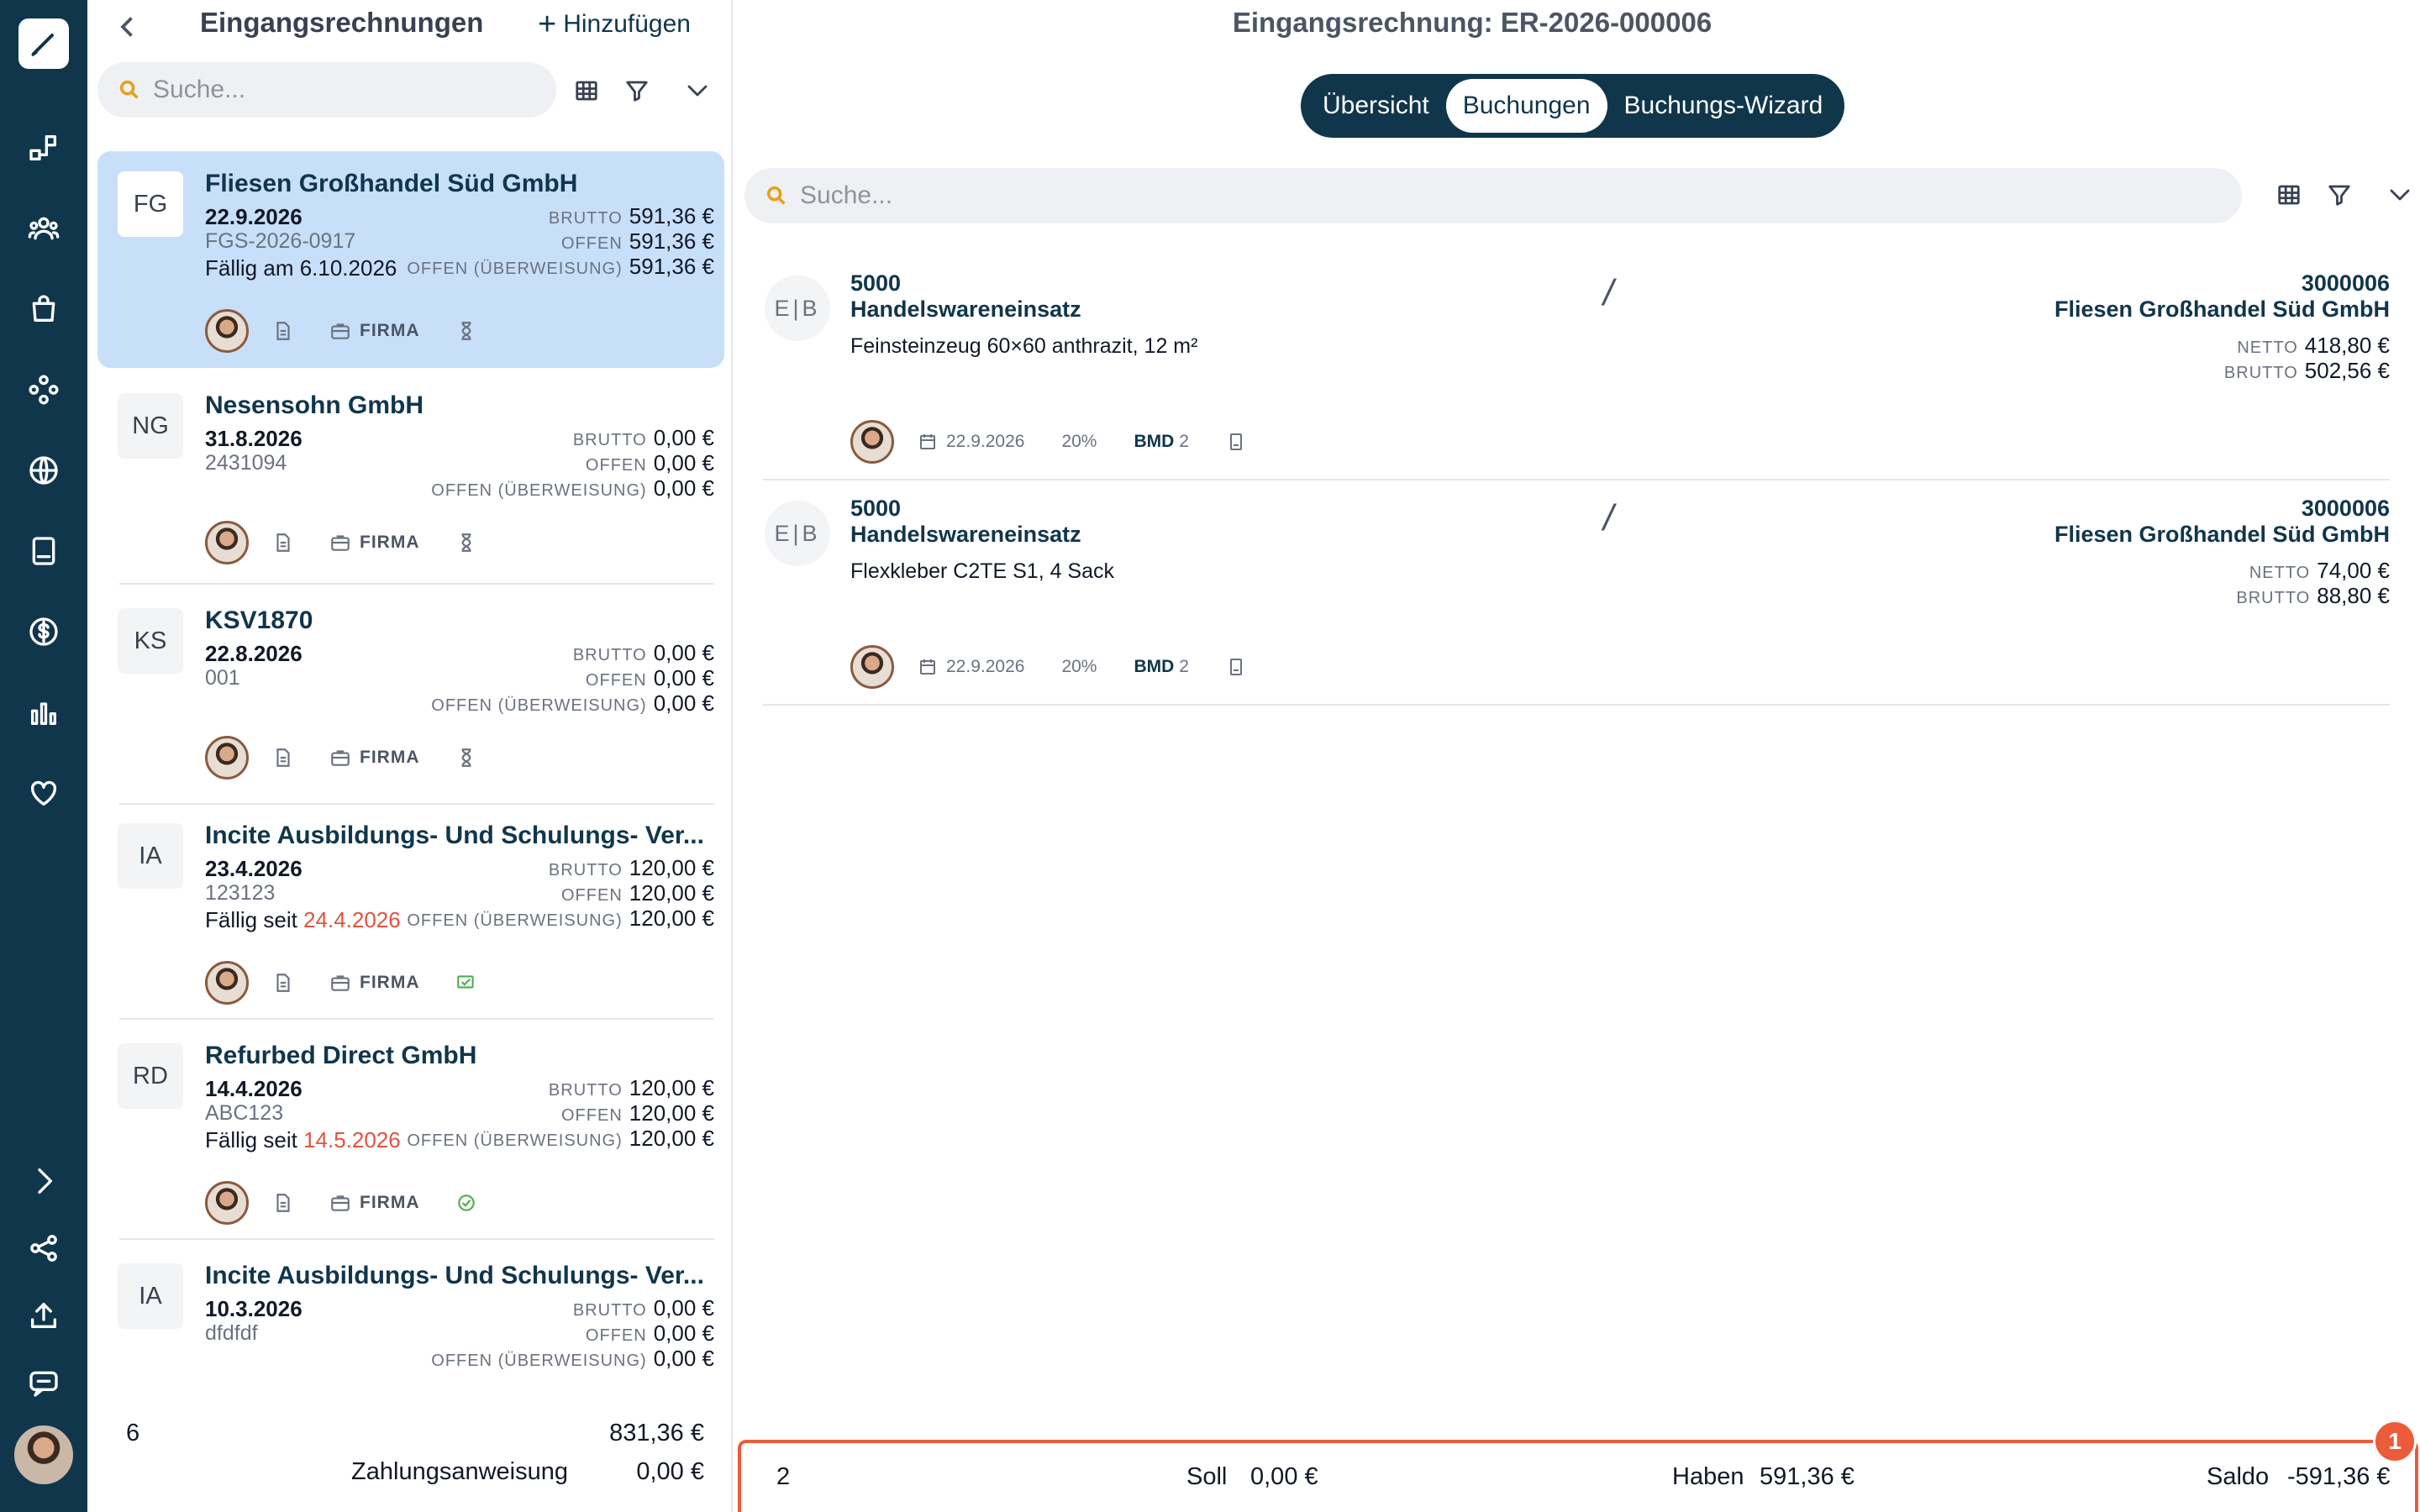 The width and height of the screenshot is (2420, 1512). What do you see at coordinates (150, 641) in the screenshot?
I see `initials-avatar: KS` at bounding box center [150, 641].